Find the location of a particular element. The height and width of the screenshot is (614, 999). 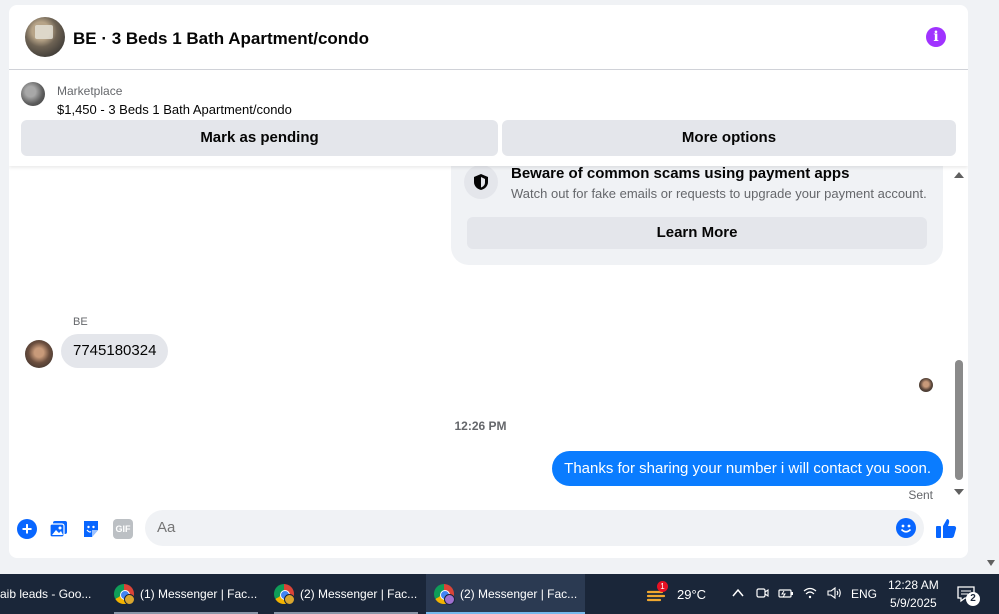

scrollbar-thumb is located at coordinates (959, 420).